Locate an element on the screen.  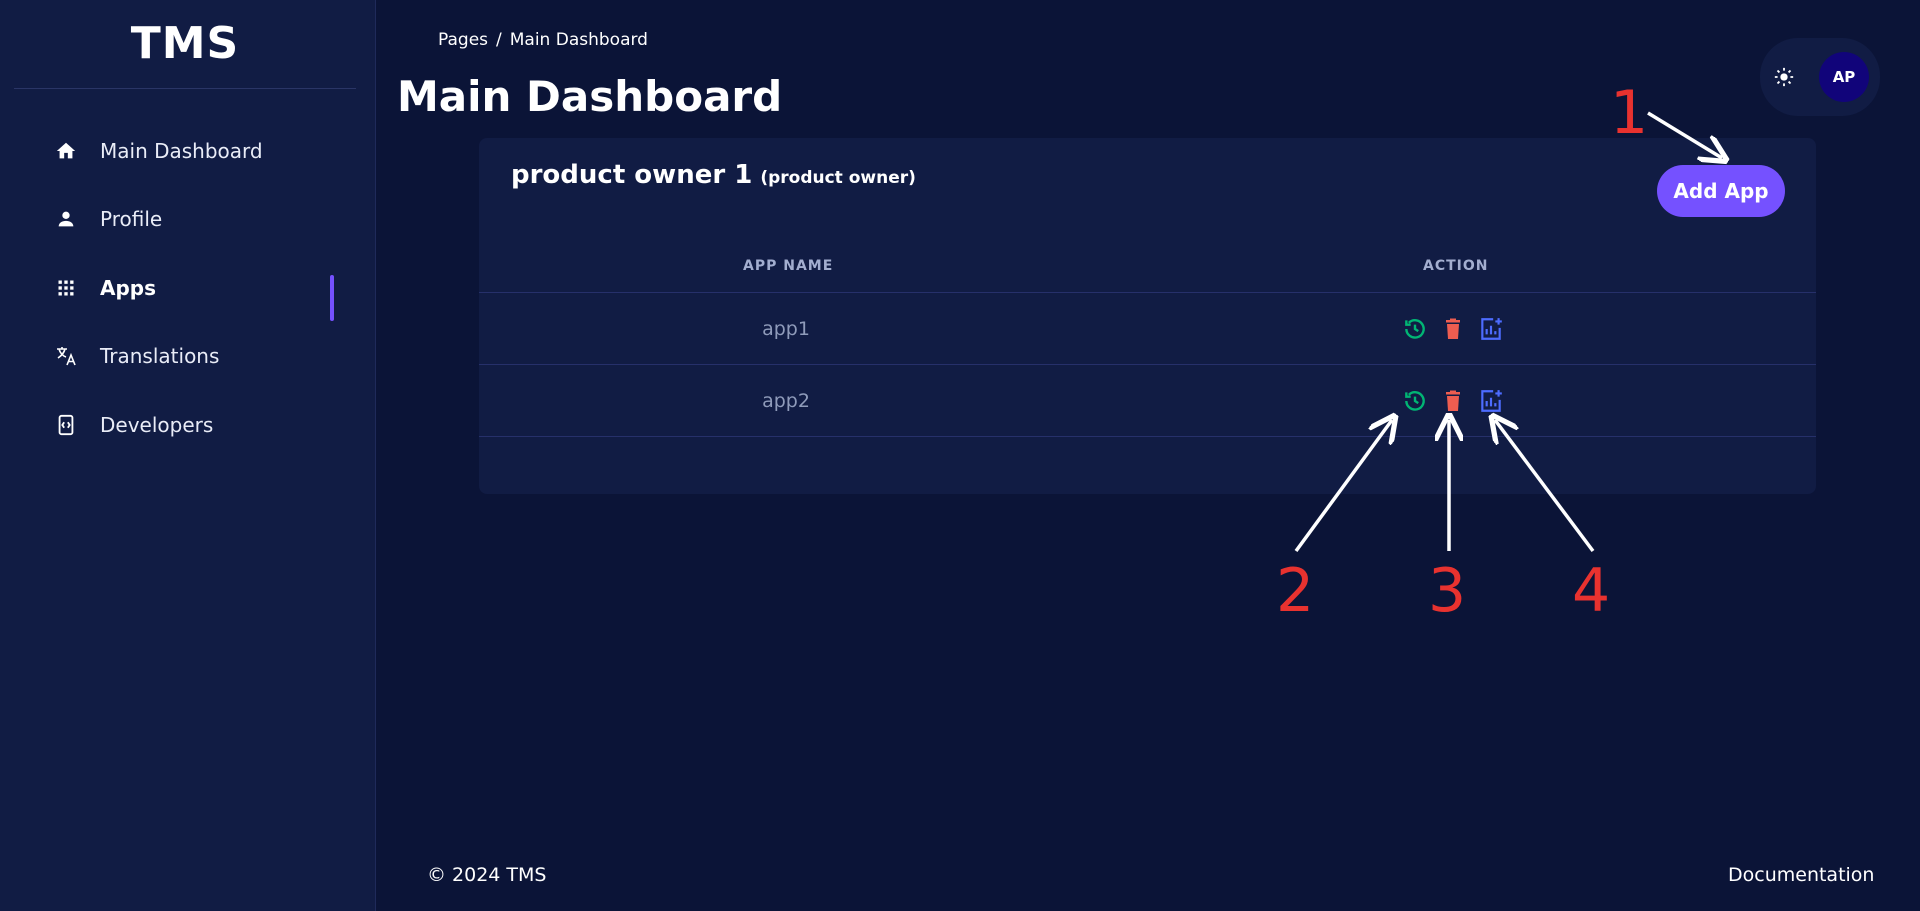
avatar: AP is located at coordinates (1844, 77).